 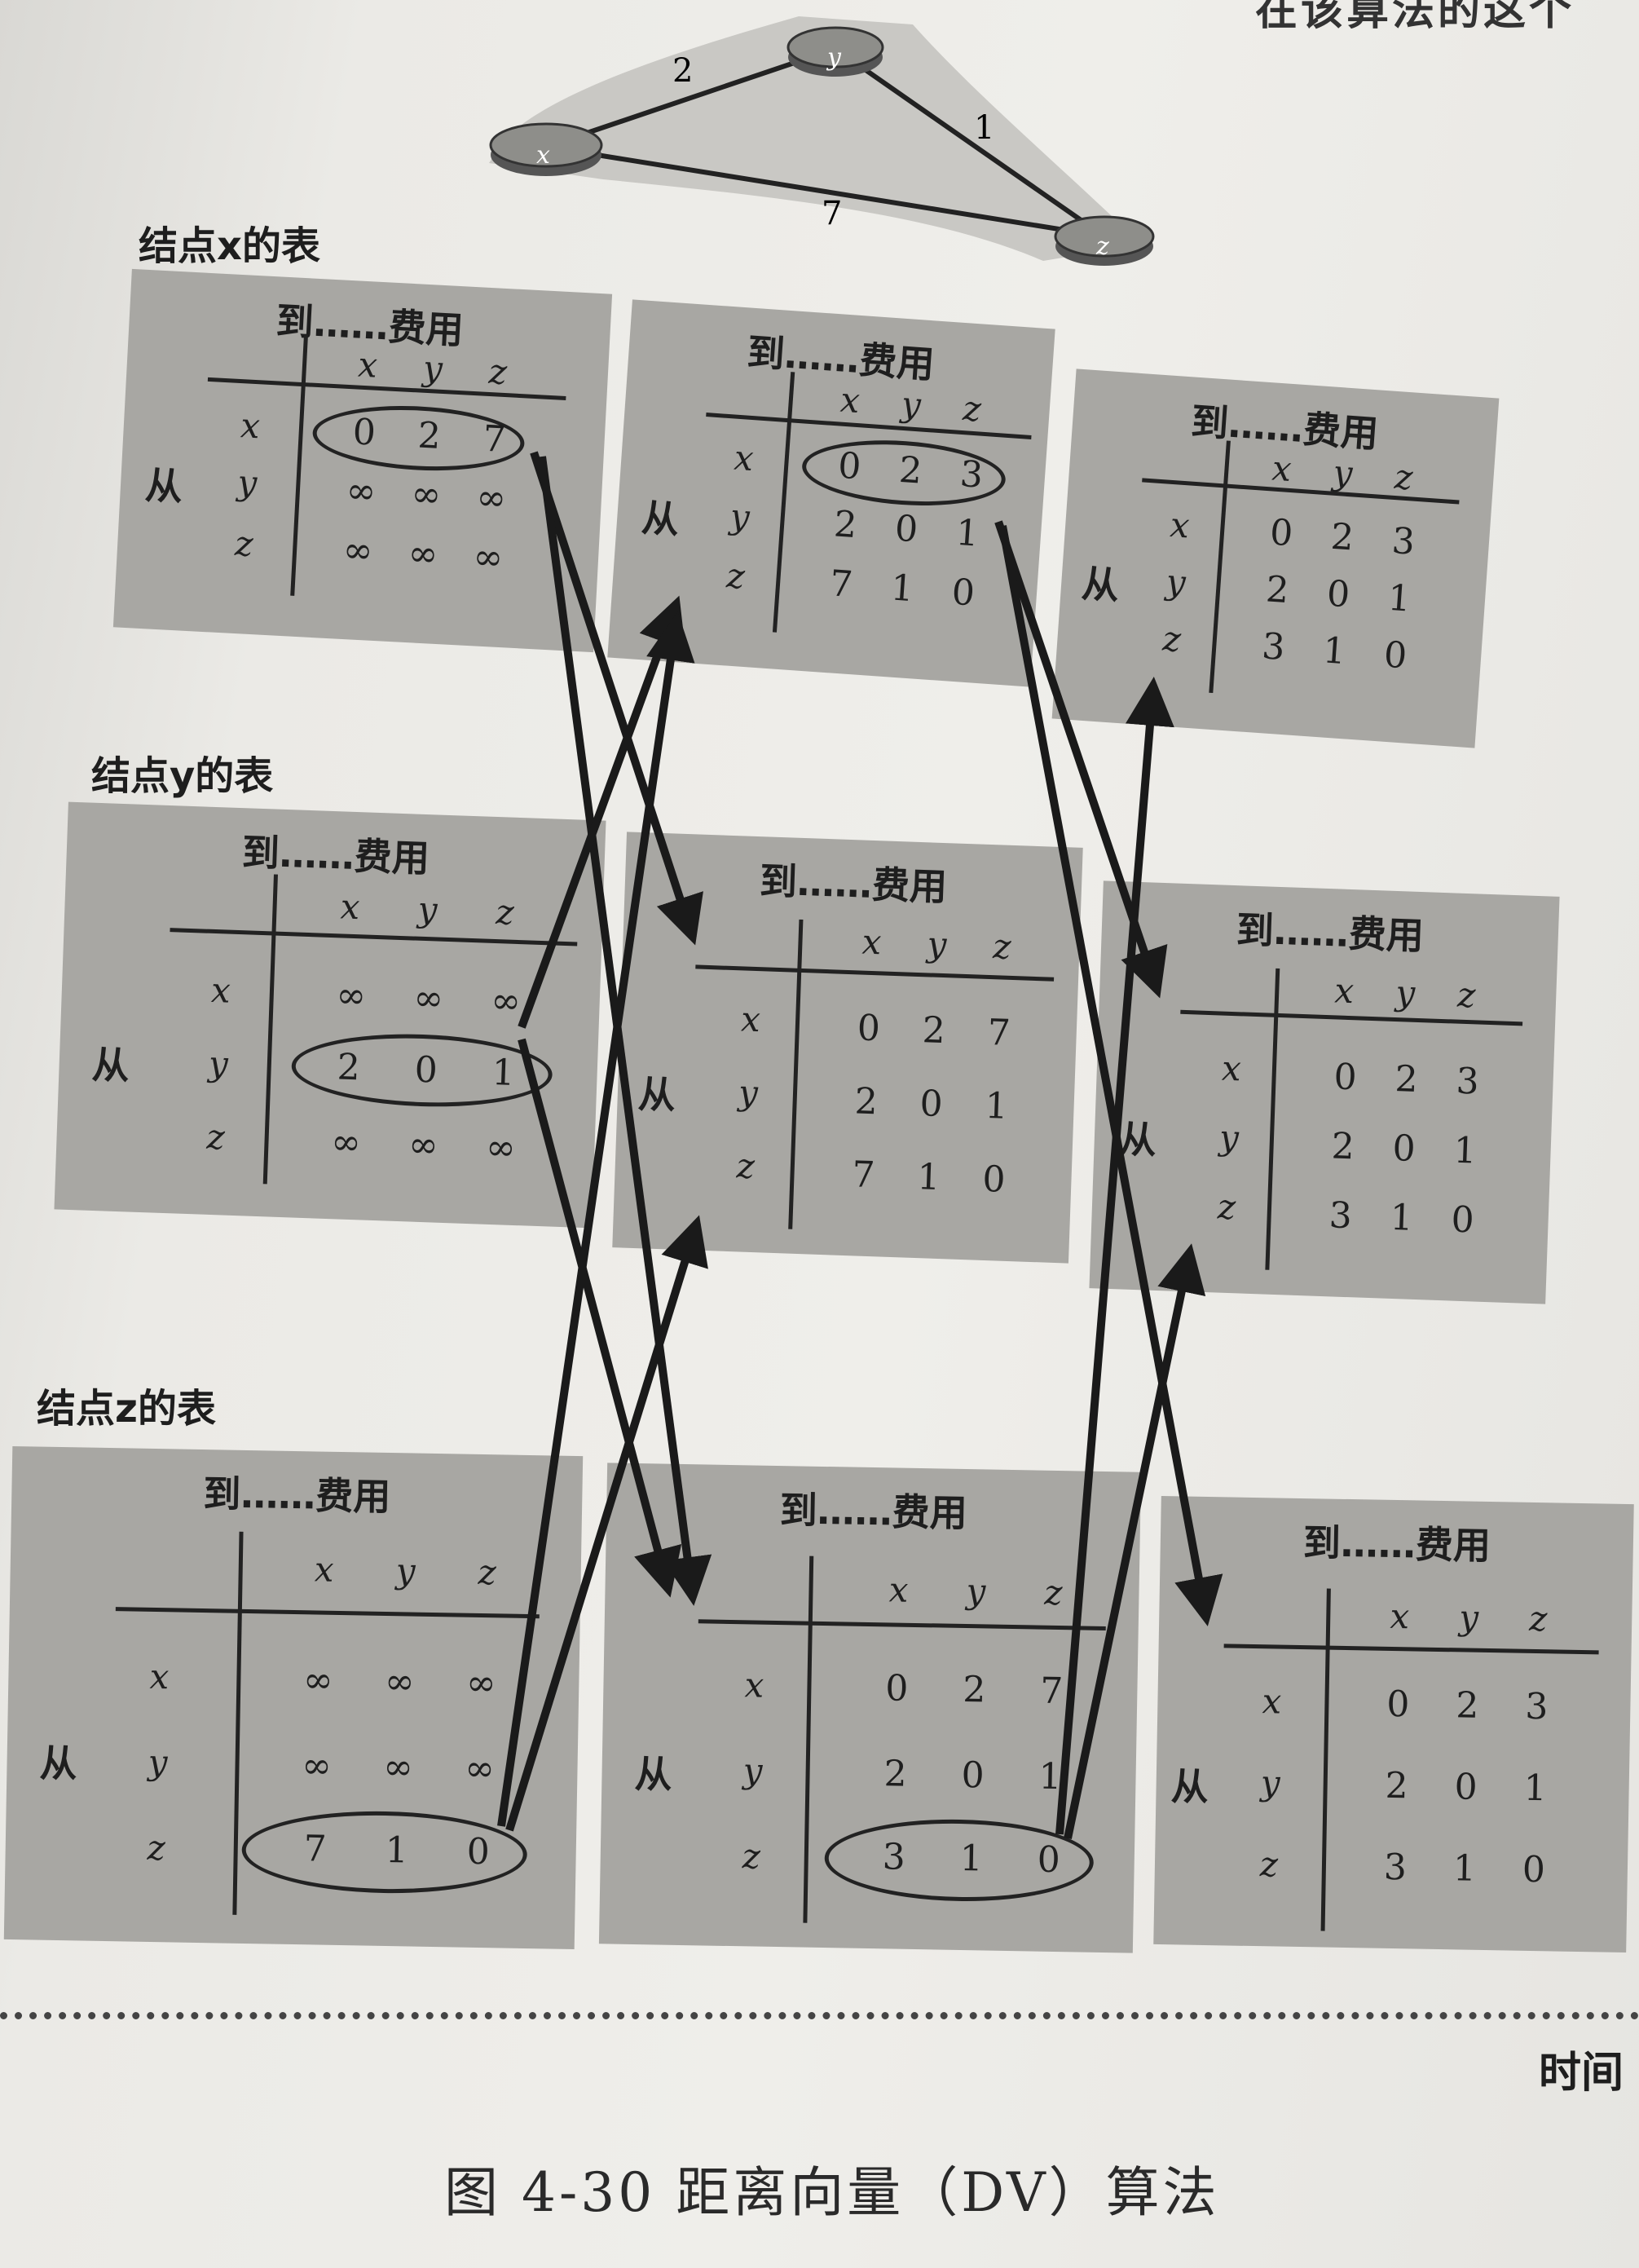 What do you see at coordinates (1110, 1075) in the screenshot?
I see `arrow-x-to-z-t2` at bounding box center [1110, 1075].